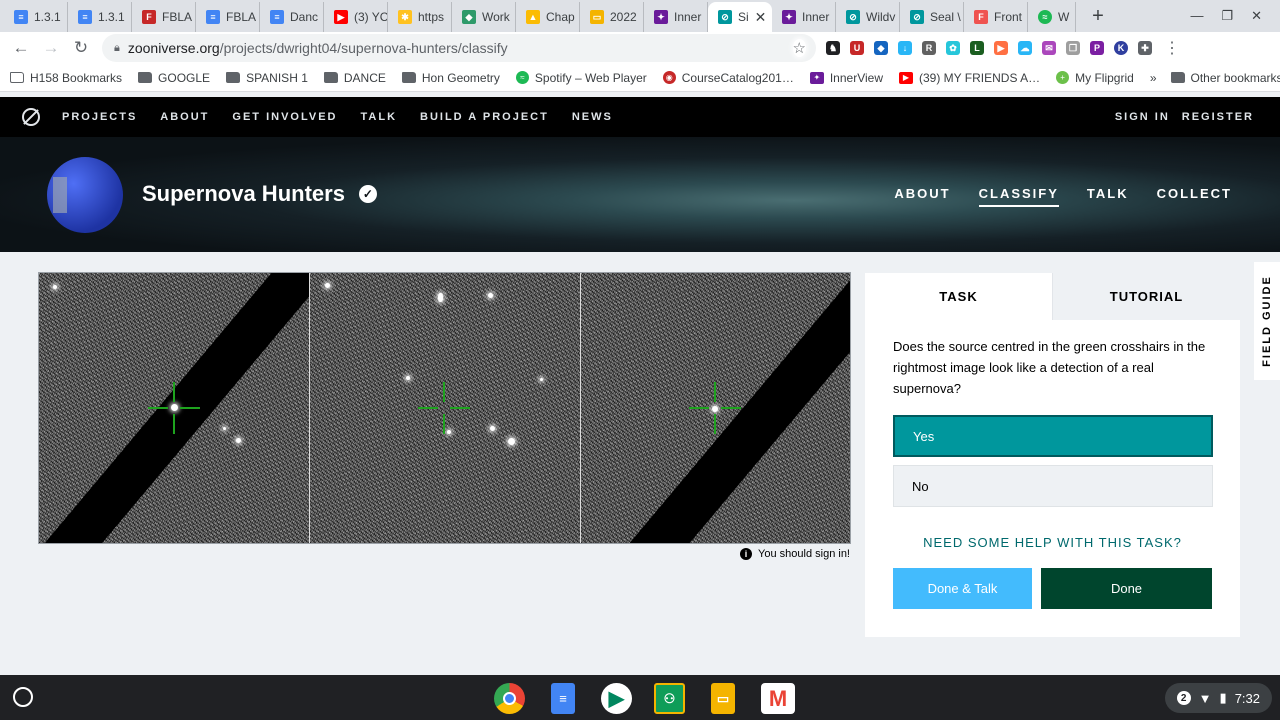 The width and height of the screenshot is (1280, 720). I want to click on pinned-apps: ≡ ▶ ⚇ ▭ M, so click(644, 698).